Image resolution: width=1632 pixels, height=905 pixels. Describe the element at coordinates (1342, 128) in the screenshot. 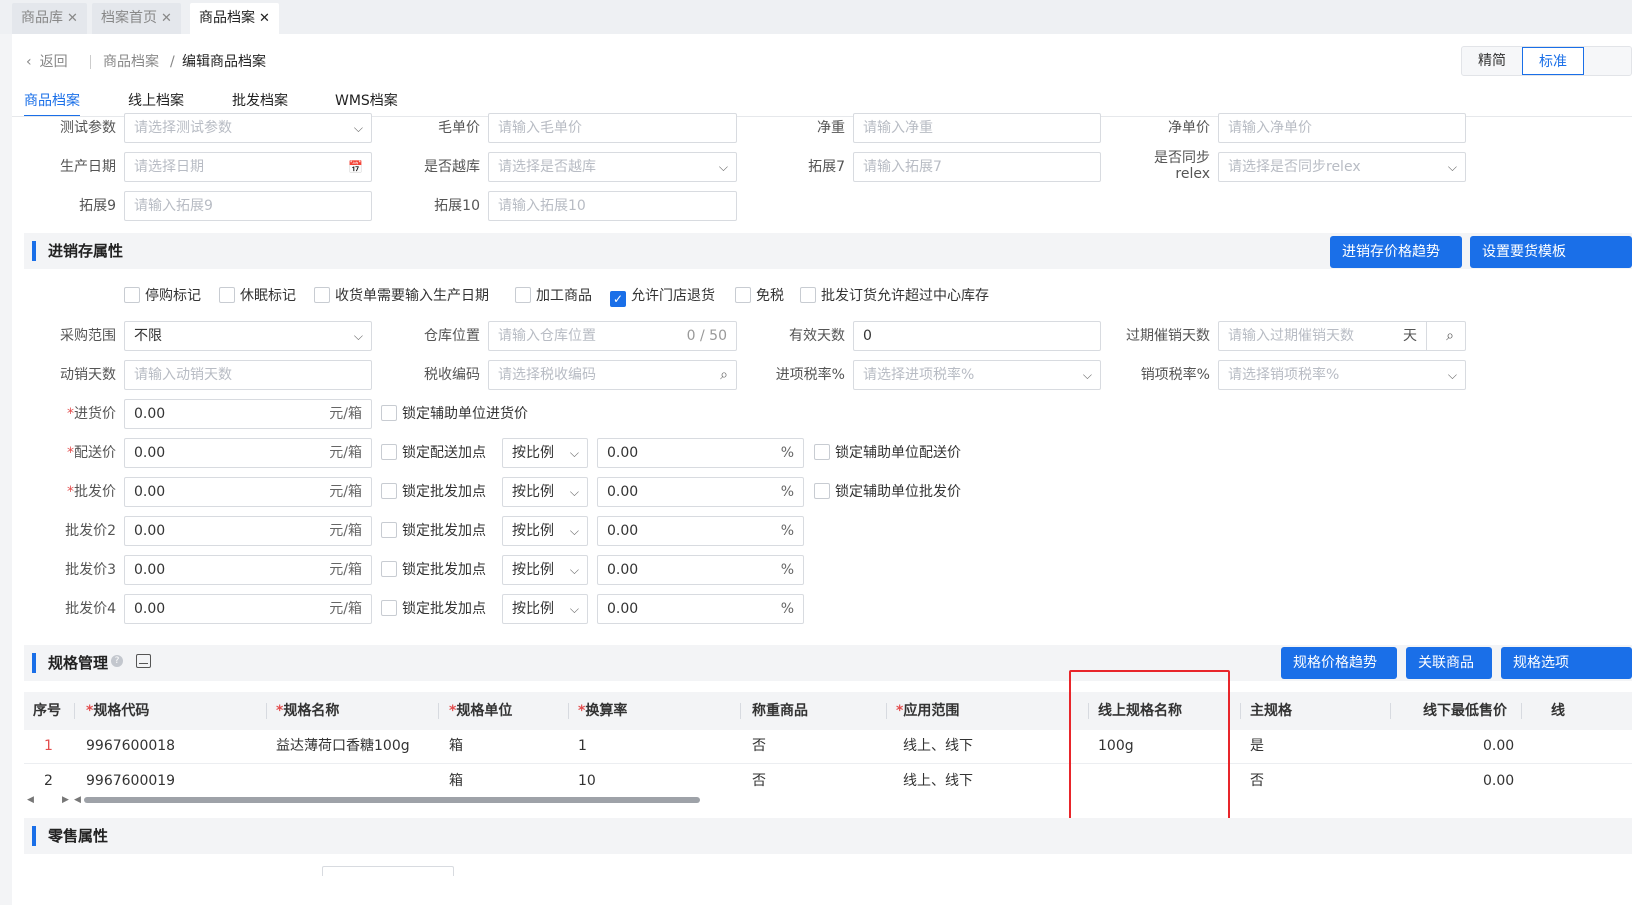

I see `net-unit-price-input: 请输入净单价` at that location.